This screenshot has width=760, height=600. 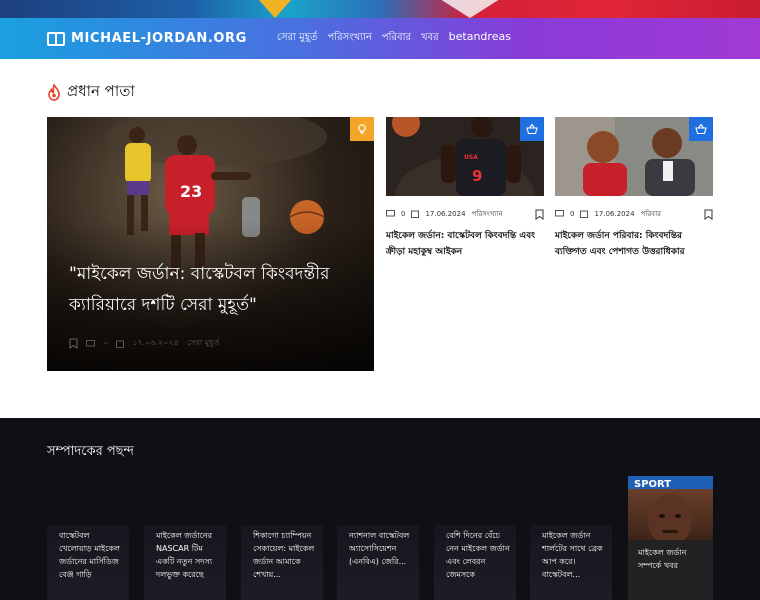 I want to click on editors-picks-title: সম্পাদকের পছন্দ, so click(x=90, y=451).